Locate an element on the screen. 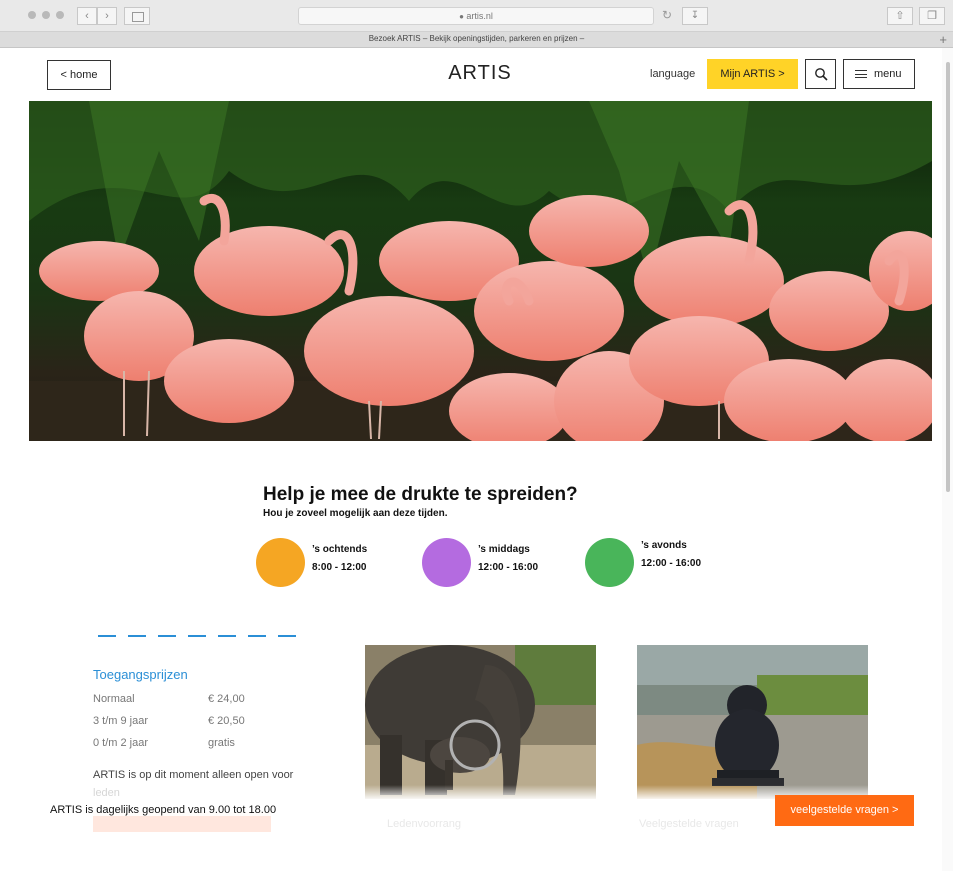  menu-button: menu is located at coordinates (879, 74).